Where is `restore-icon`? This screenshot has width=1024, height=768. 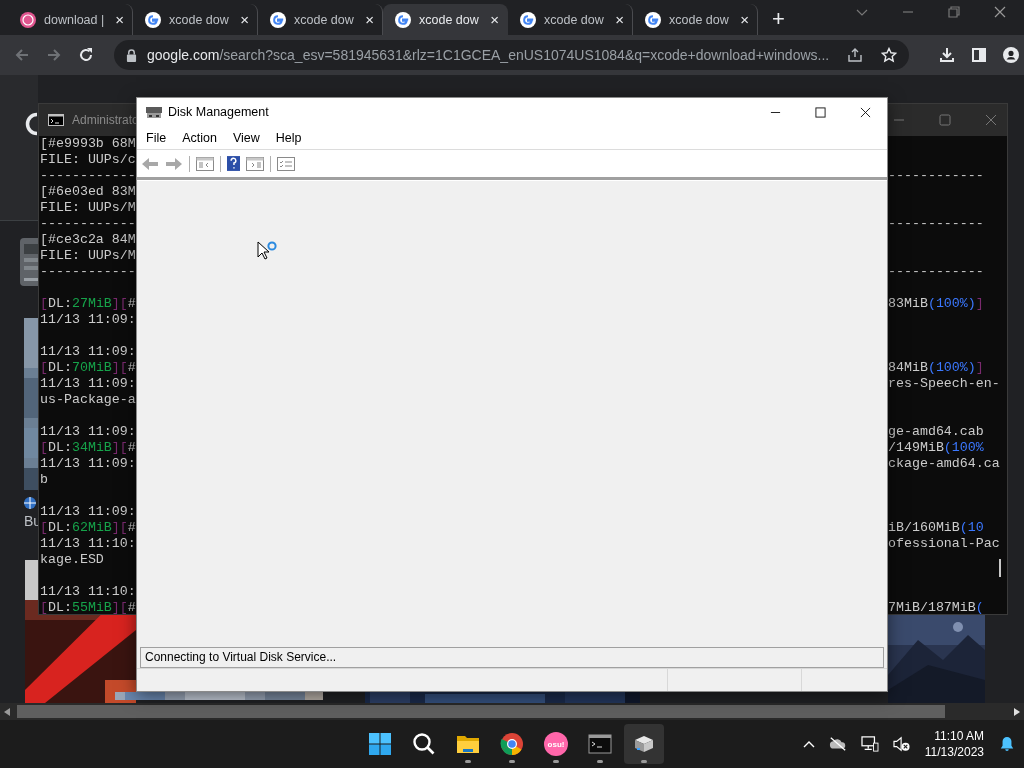
restore-icon is located at coordinates (954, 11).